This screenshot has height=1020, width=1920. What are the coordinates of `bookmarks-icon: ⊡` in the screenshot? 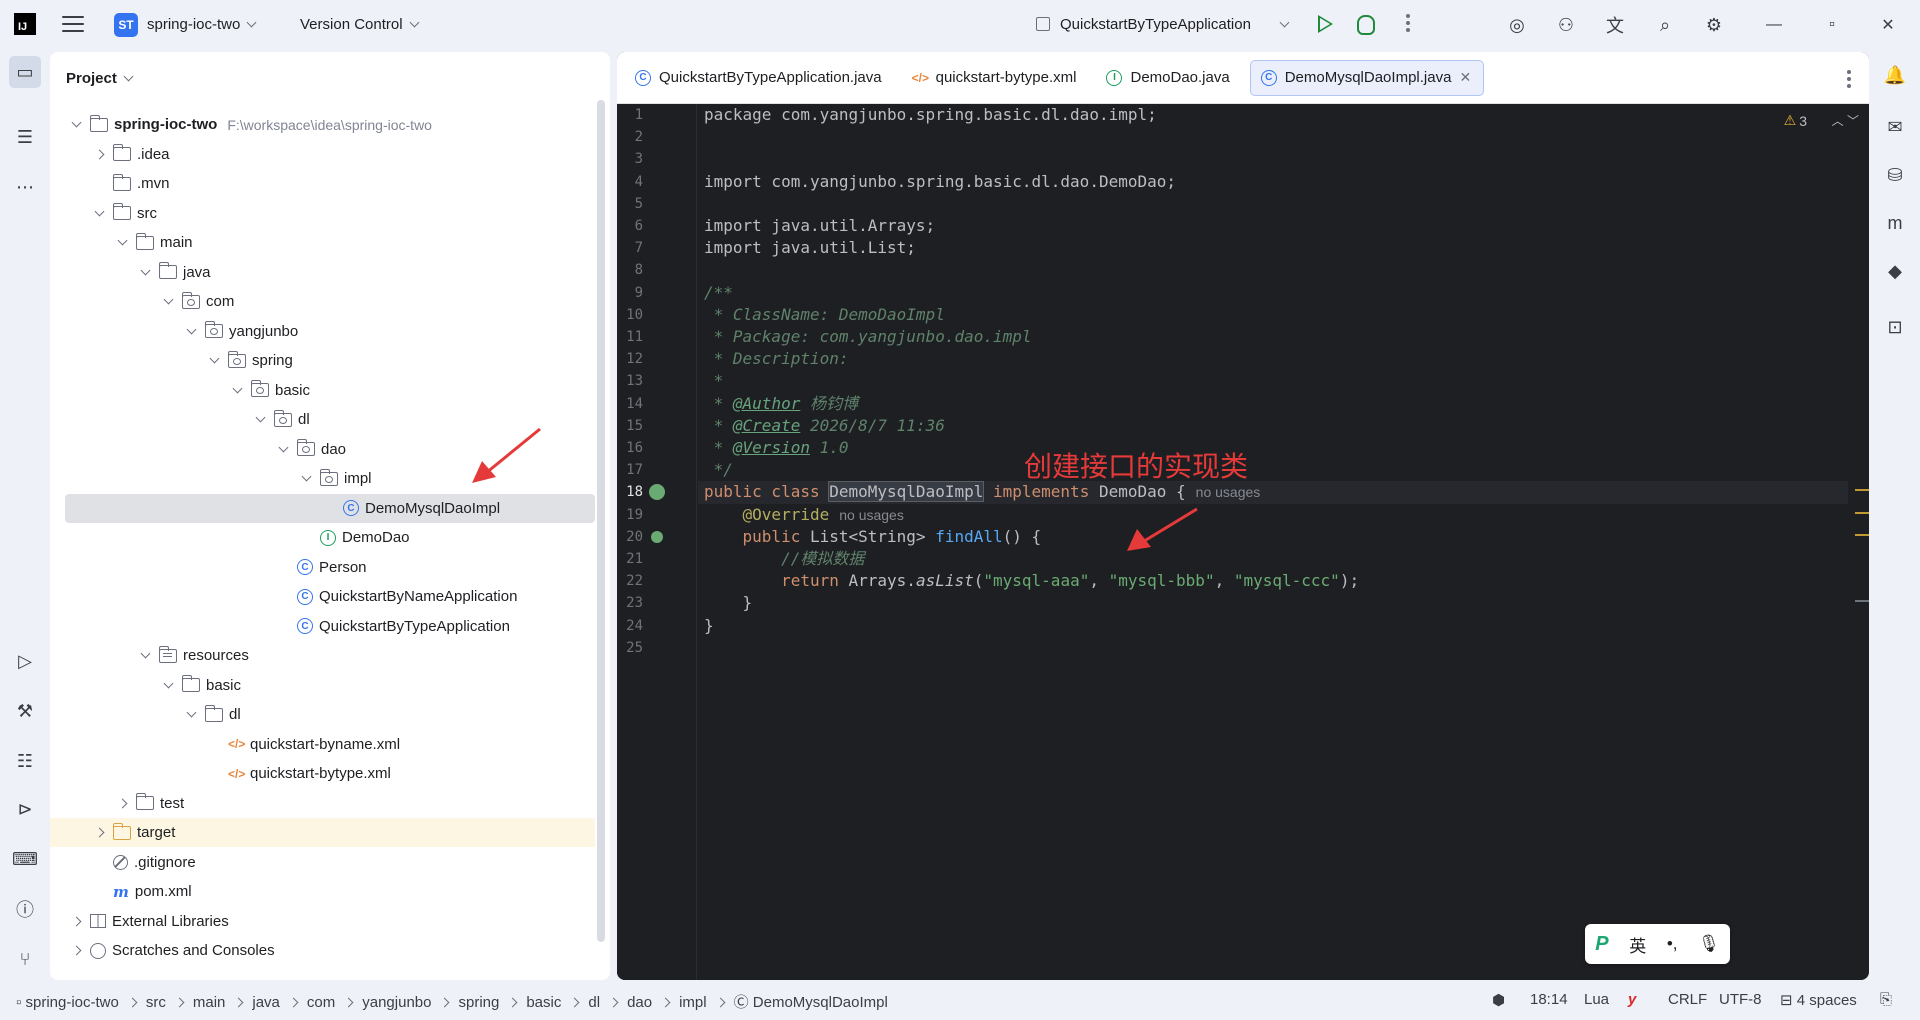 It's located at (1895, 327).